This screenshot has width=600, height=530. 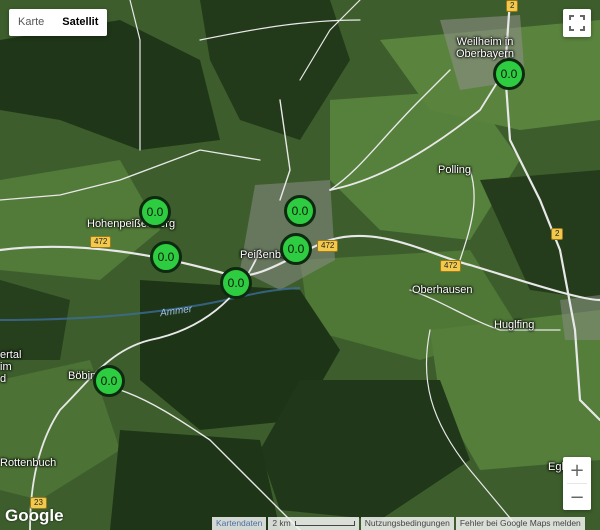 I want to click on place-label-weilheim-text: Weilheim in Oberbayern, so click(x=485, y=48).